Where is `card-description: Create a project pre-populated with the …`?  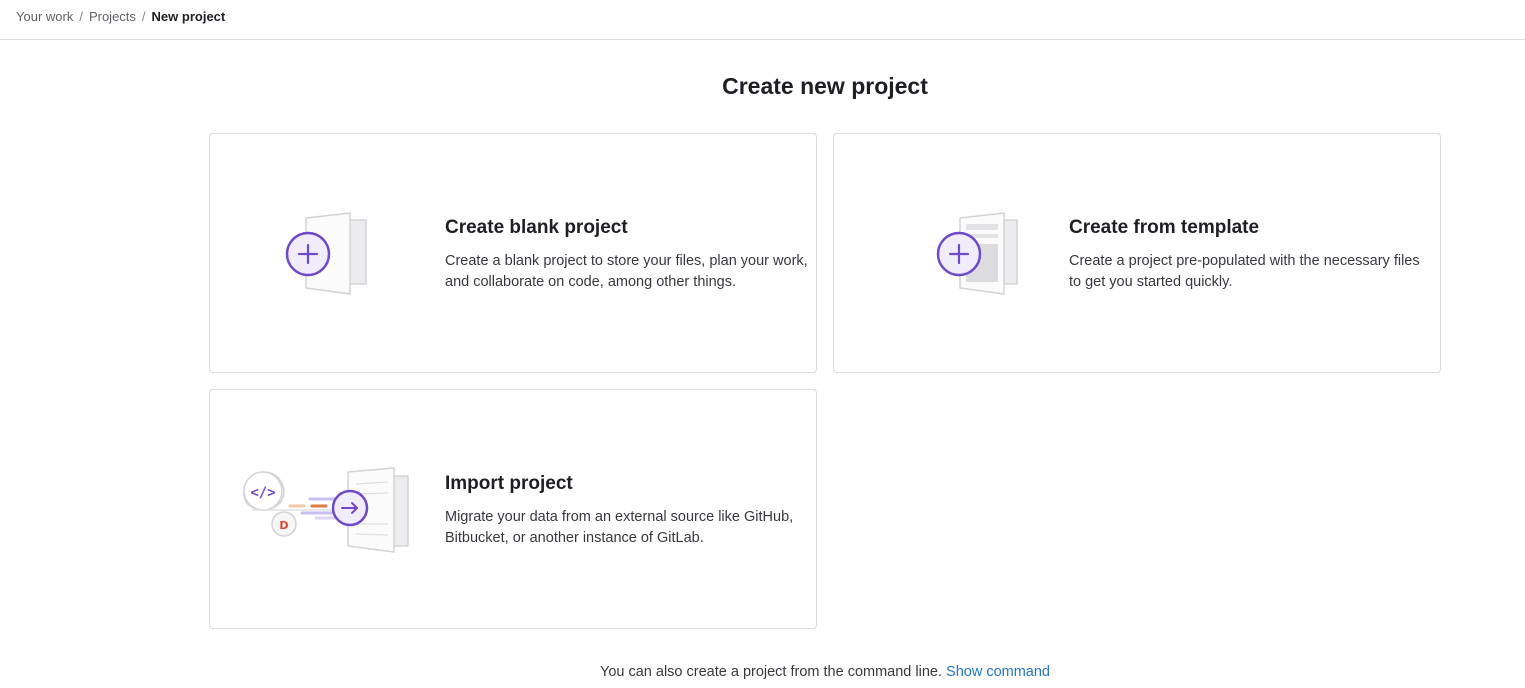 card-description: Create a project pre-populated with the … is located at coordinates (1244, 271).